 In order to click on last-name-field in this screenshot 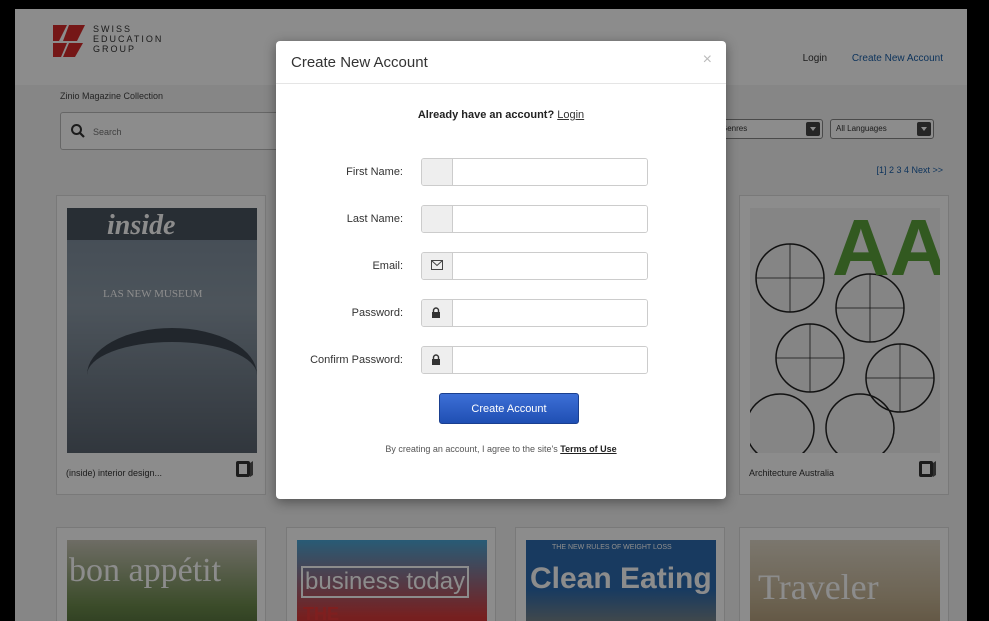, I will do `click(550, 219)`.